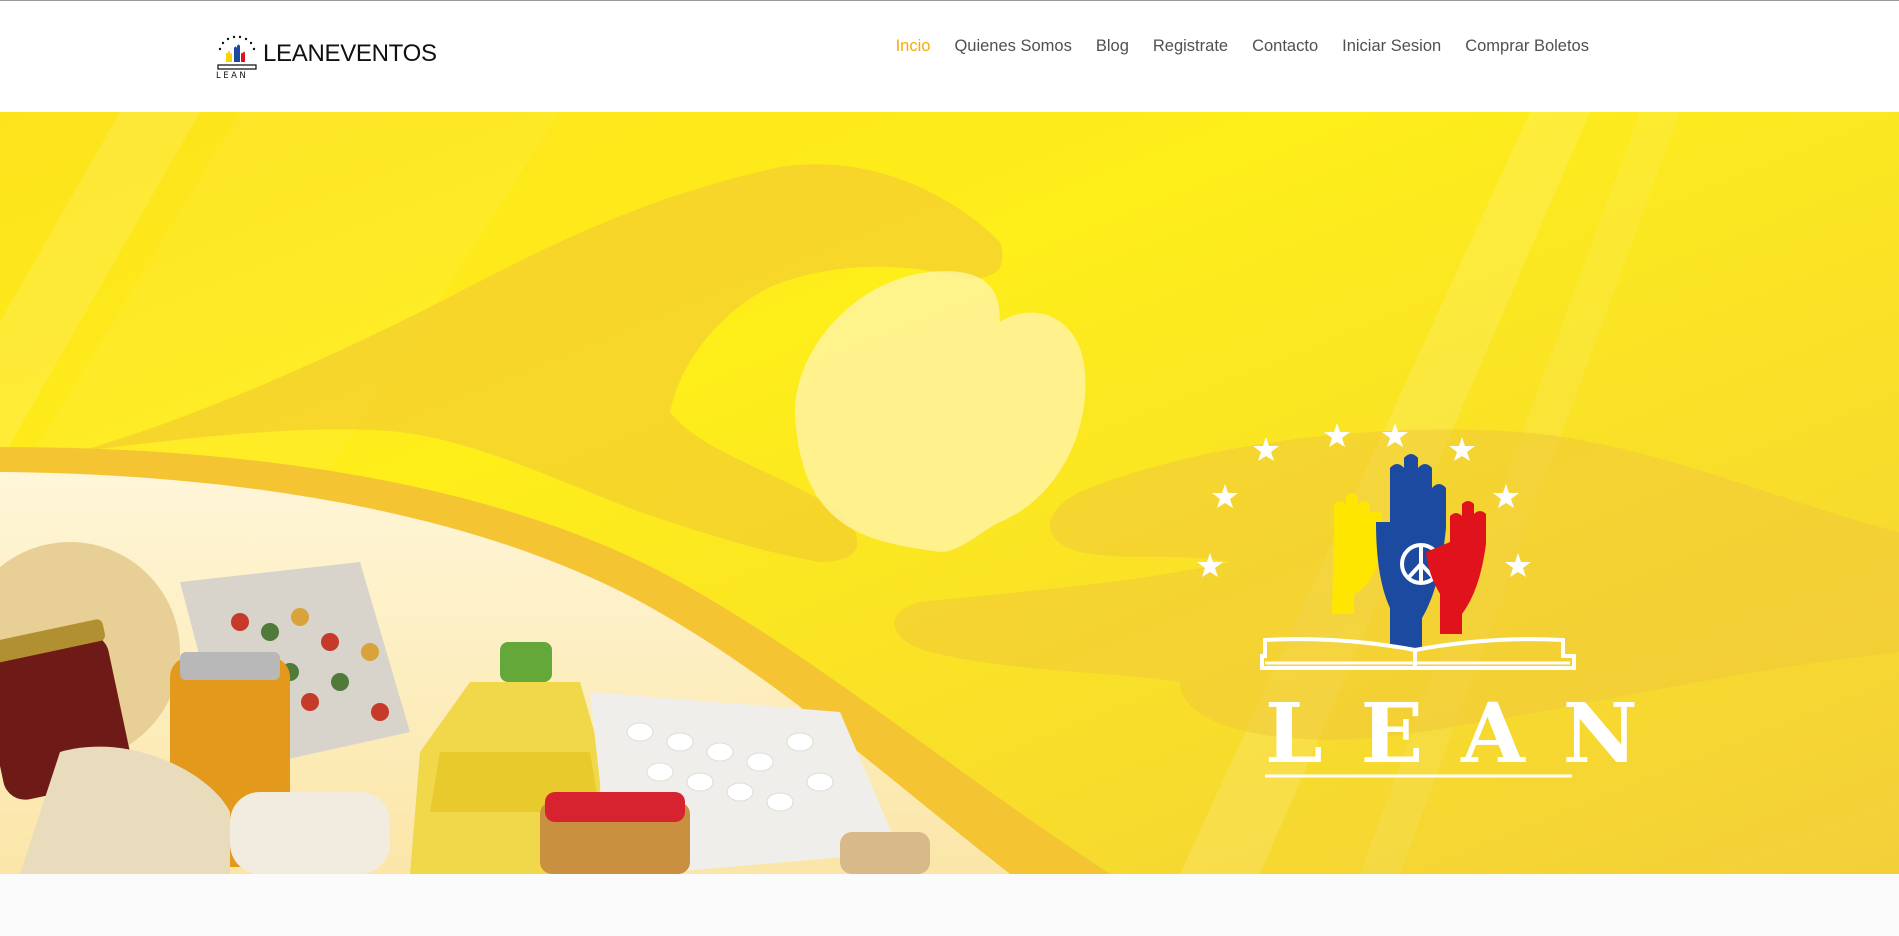 The height and width of the screenshot is (936, 1899). What do you see at coordinates (1527, 46) in the screenshot?
I see `nav-item-comprar-boletos: Comprar Boletos` at bounding box center [1527, 46].